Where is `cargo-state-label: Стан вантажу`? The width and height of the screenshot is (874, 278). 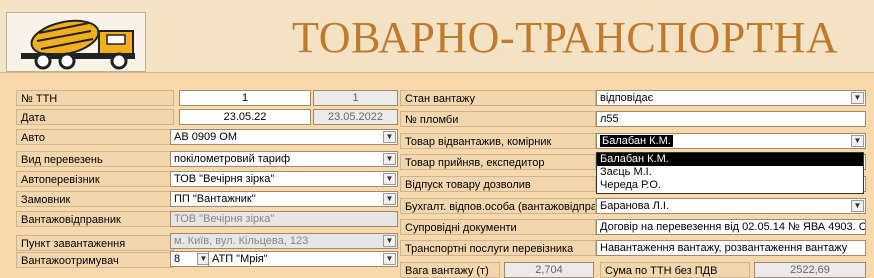 cargo-state-label: Стан вантажу is located at coordinates (498, 98).